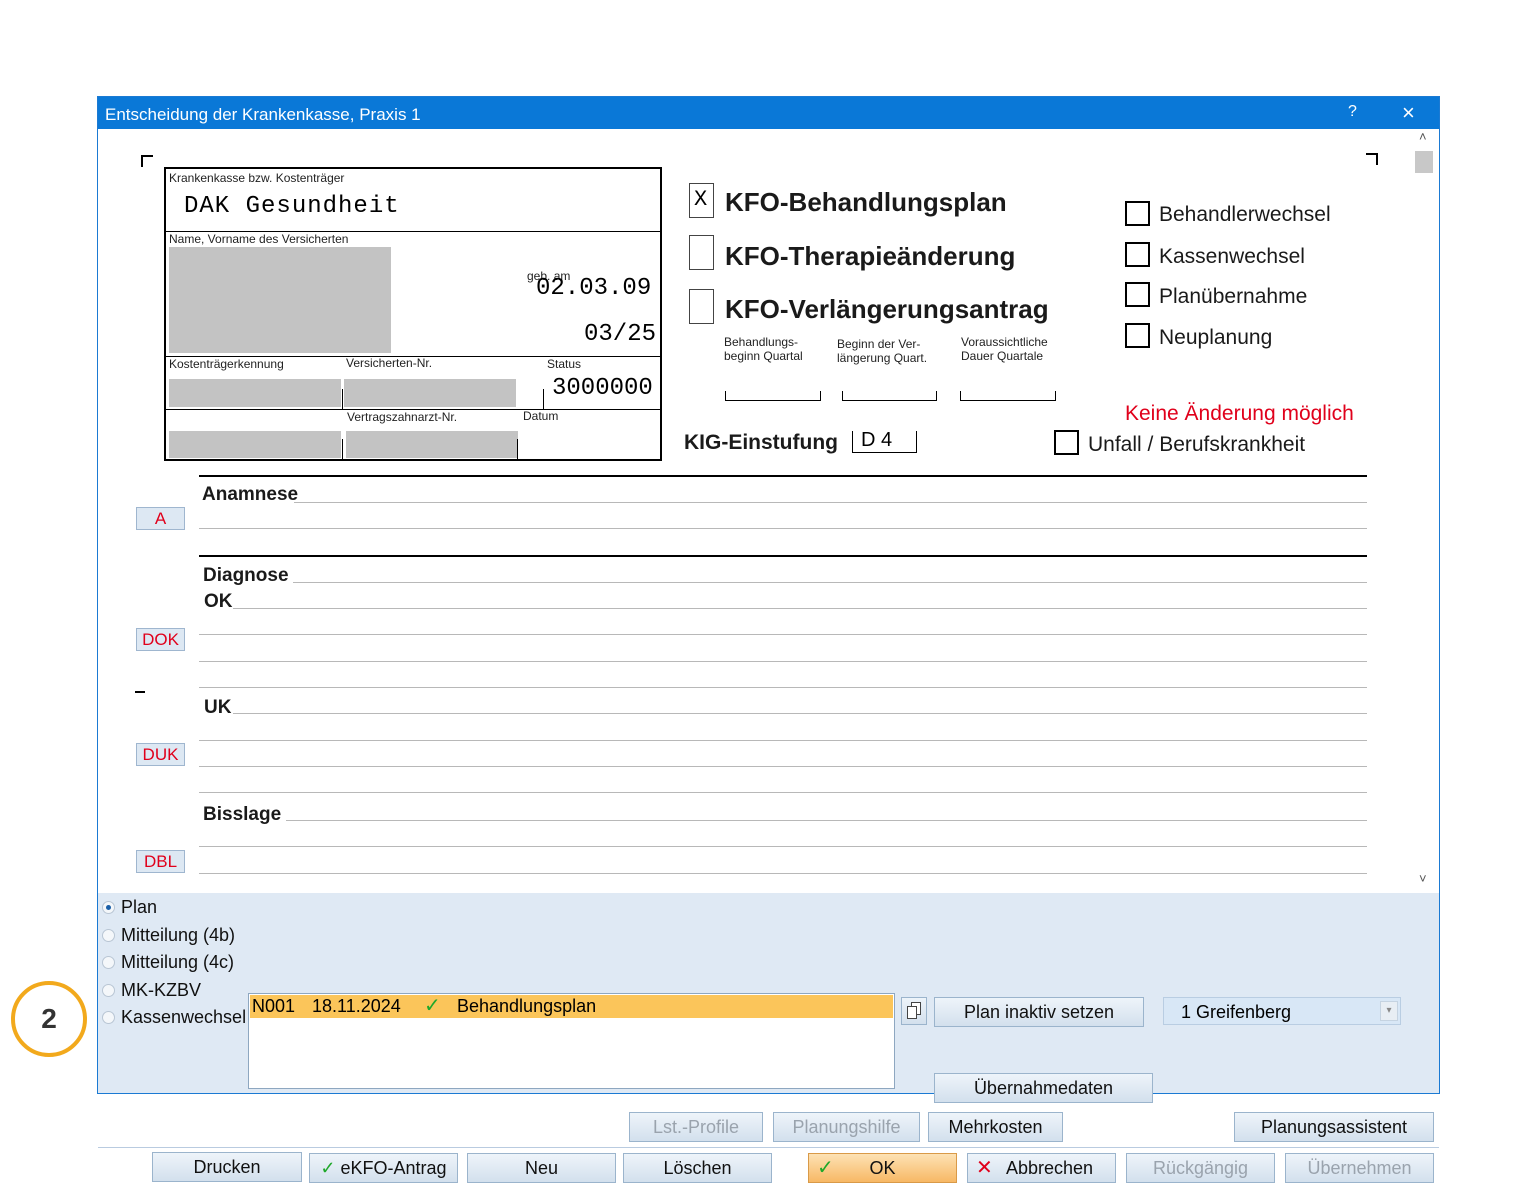 This screenshot has height=1190, width=1536. What do you see at coordinates (602, 388) in the screenshot?
I see `status-value: 3000000` at bounding box center [602, 388].